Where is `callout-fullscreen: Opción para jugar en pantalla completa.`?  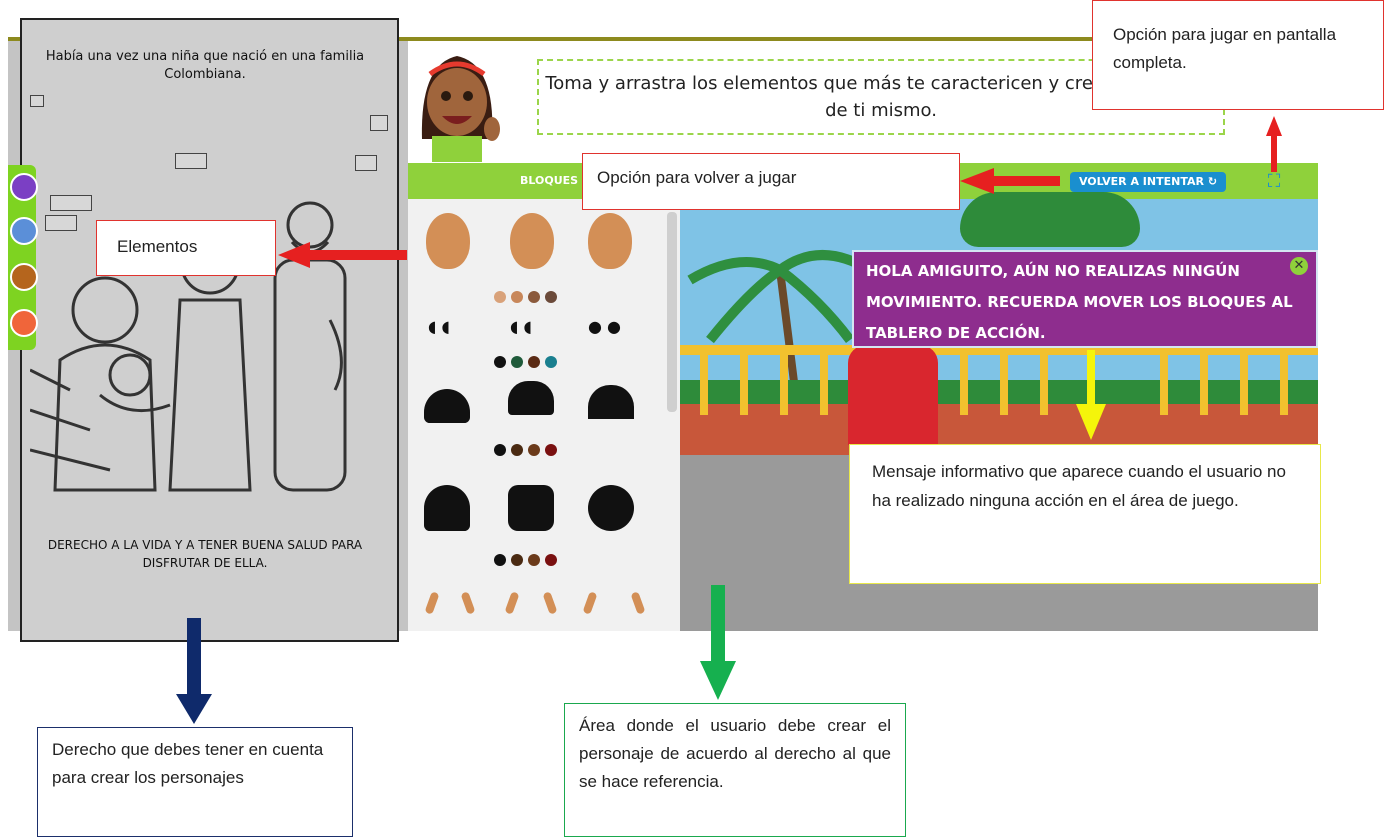 callout-fullscreen: Opción para jugar en pantalla completa. is located at coordinates (1238, 55).